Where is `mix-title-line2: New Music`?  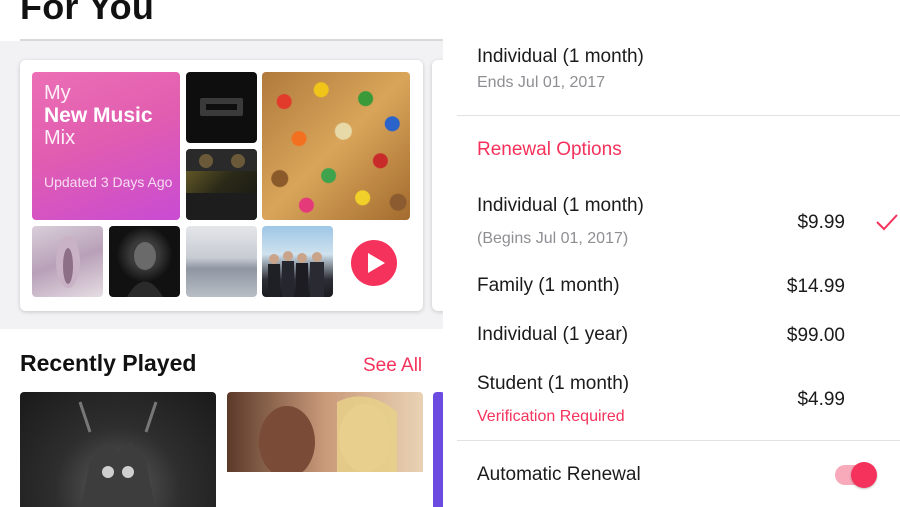 mix-title-line2: New Music is located at coordinates (98, 115).